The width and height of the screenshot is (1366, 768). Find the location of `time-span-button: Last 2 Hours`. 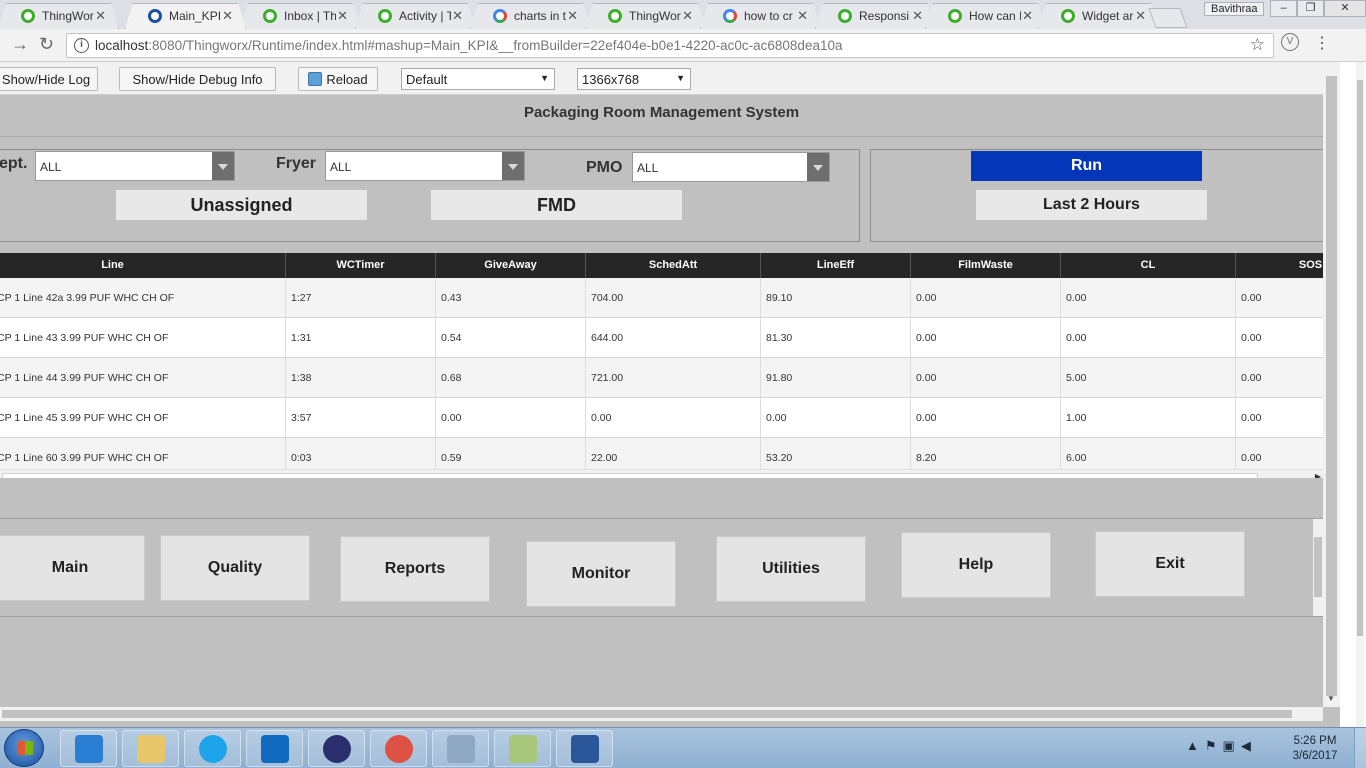

time-span-button: Last 2 Hours is located at coordinates (1091, 205).